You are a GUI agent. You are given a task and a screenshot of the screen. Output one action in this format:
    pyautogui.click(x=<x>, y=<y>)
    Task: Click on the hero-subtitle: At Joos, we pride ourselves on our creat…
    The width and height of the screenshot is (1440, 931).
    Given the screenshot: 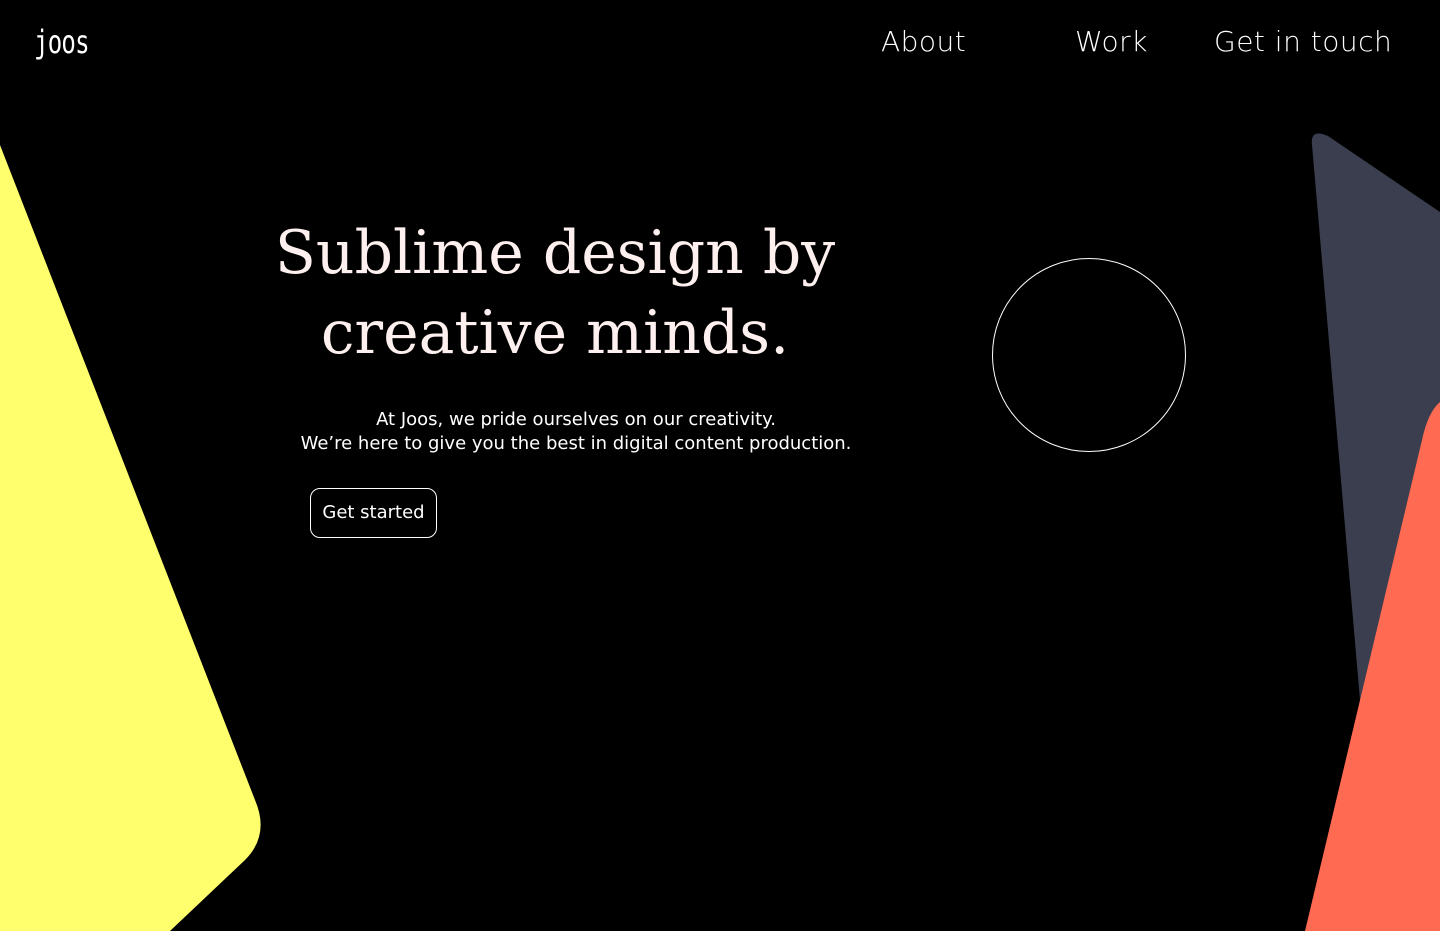 What is the action you would take?
    pyautogui.click(x=576, y=432)
    